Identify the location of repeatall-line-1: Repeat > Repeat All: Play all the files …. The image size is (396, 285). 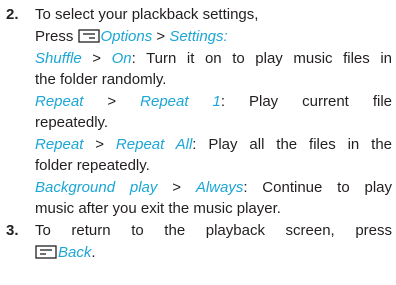
(213, 145).